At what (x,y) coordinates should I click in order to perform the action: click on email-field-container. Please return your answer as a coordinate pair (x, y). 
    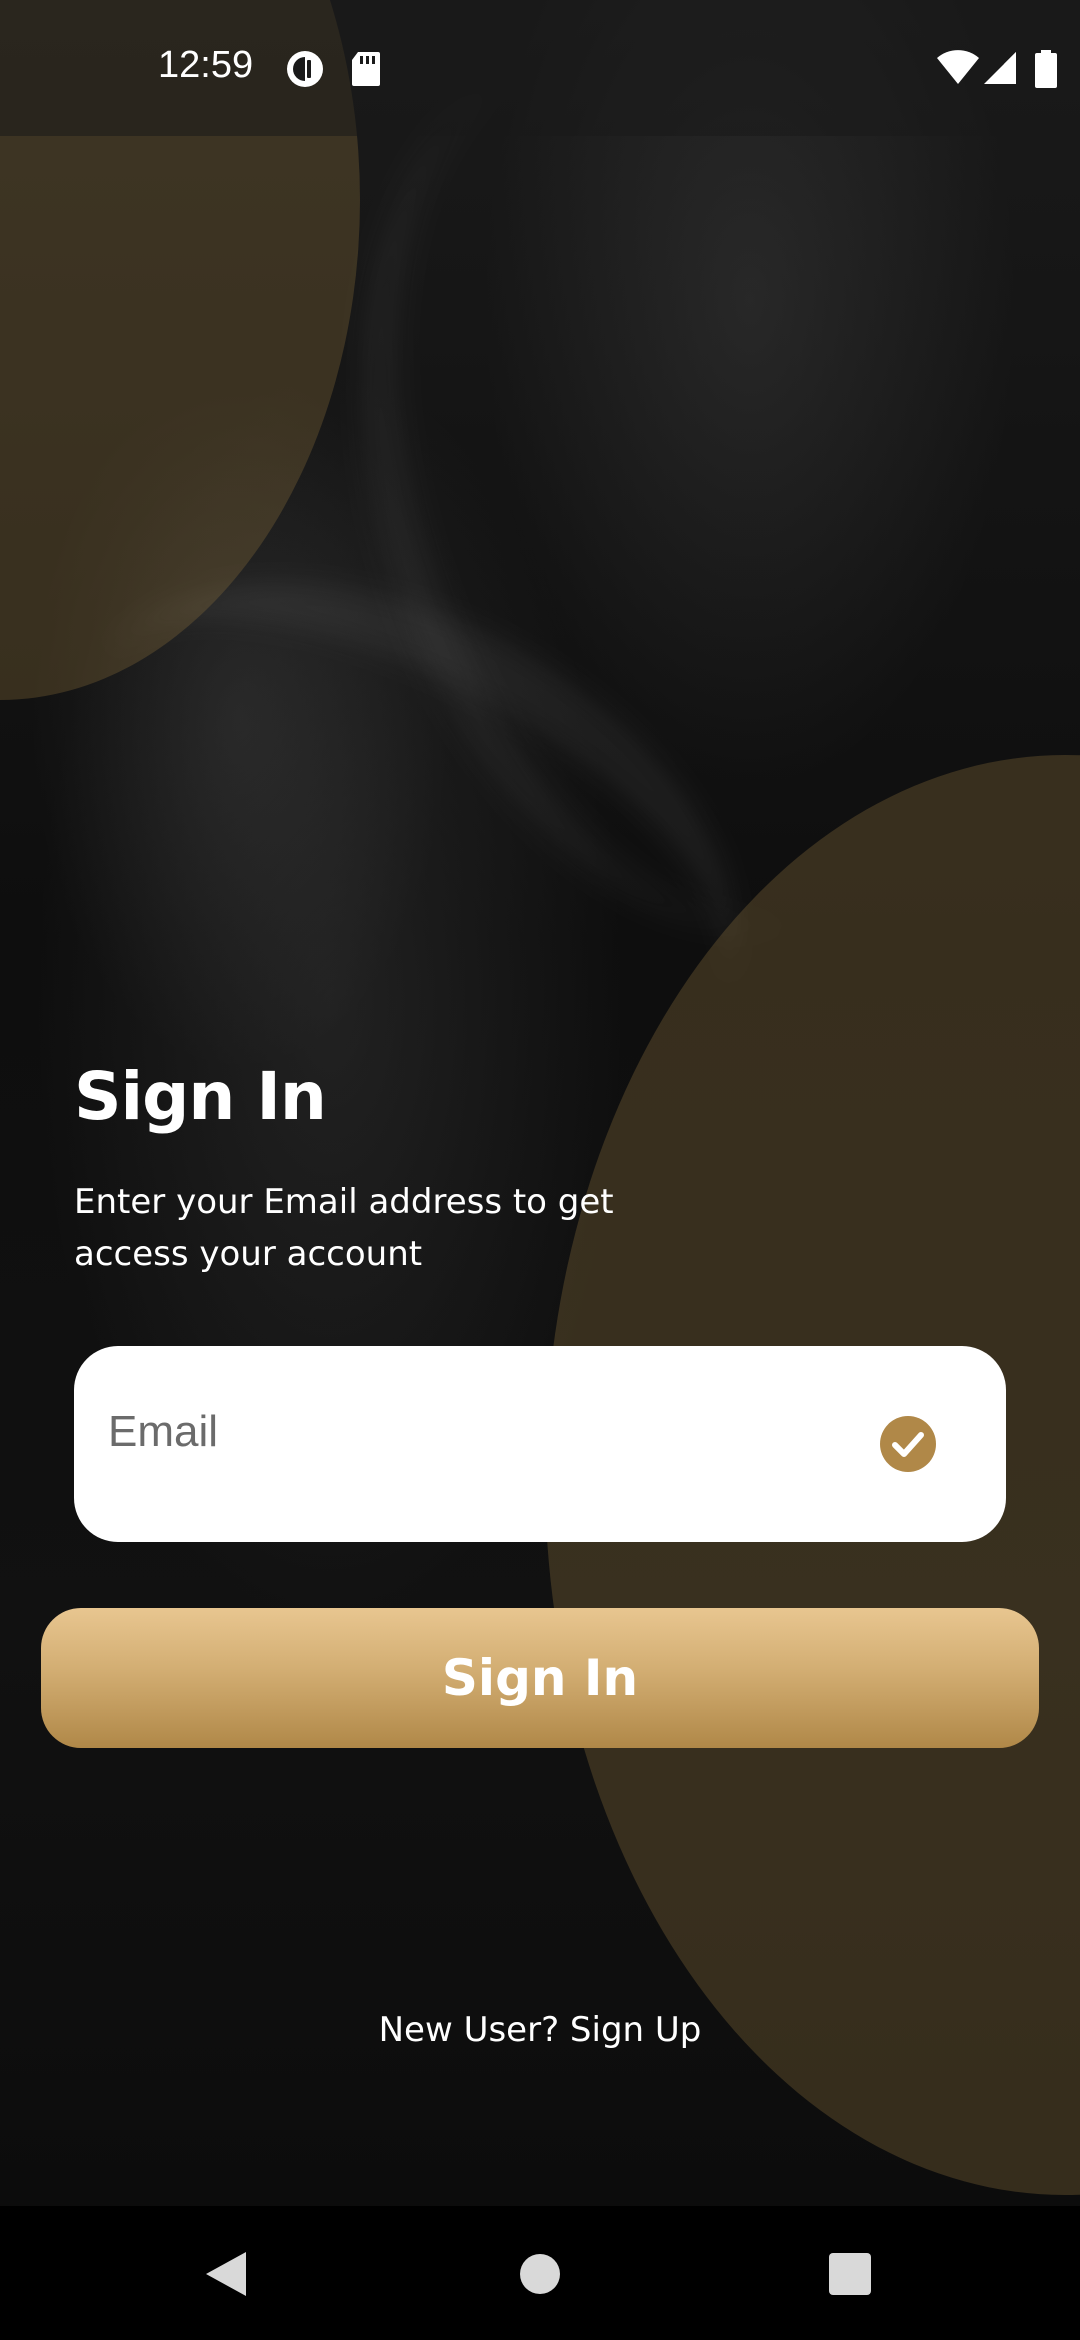
    Looking at the image, I should click on (540, 1444).